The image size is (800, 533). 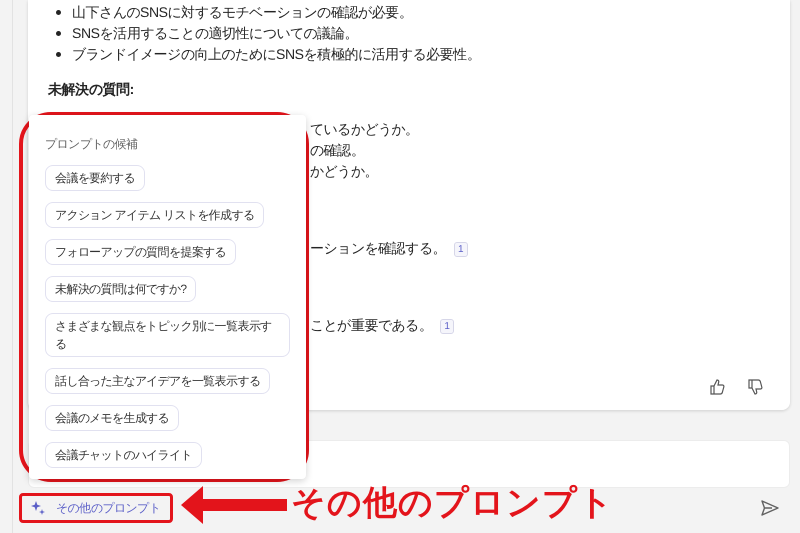 I want to click on message-text: の確認。, so click(x=337, y=150).